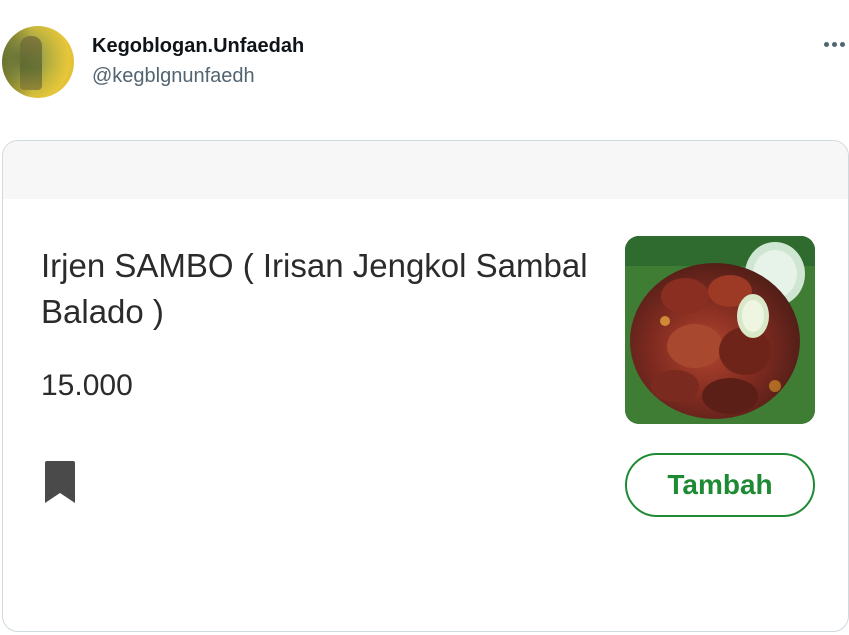 This screenshot has width=849, height=635. I want to click on avatar, so click(38, 62).